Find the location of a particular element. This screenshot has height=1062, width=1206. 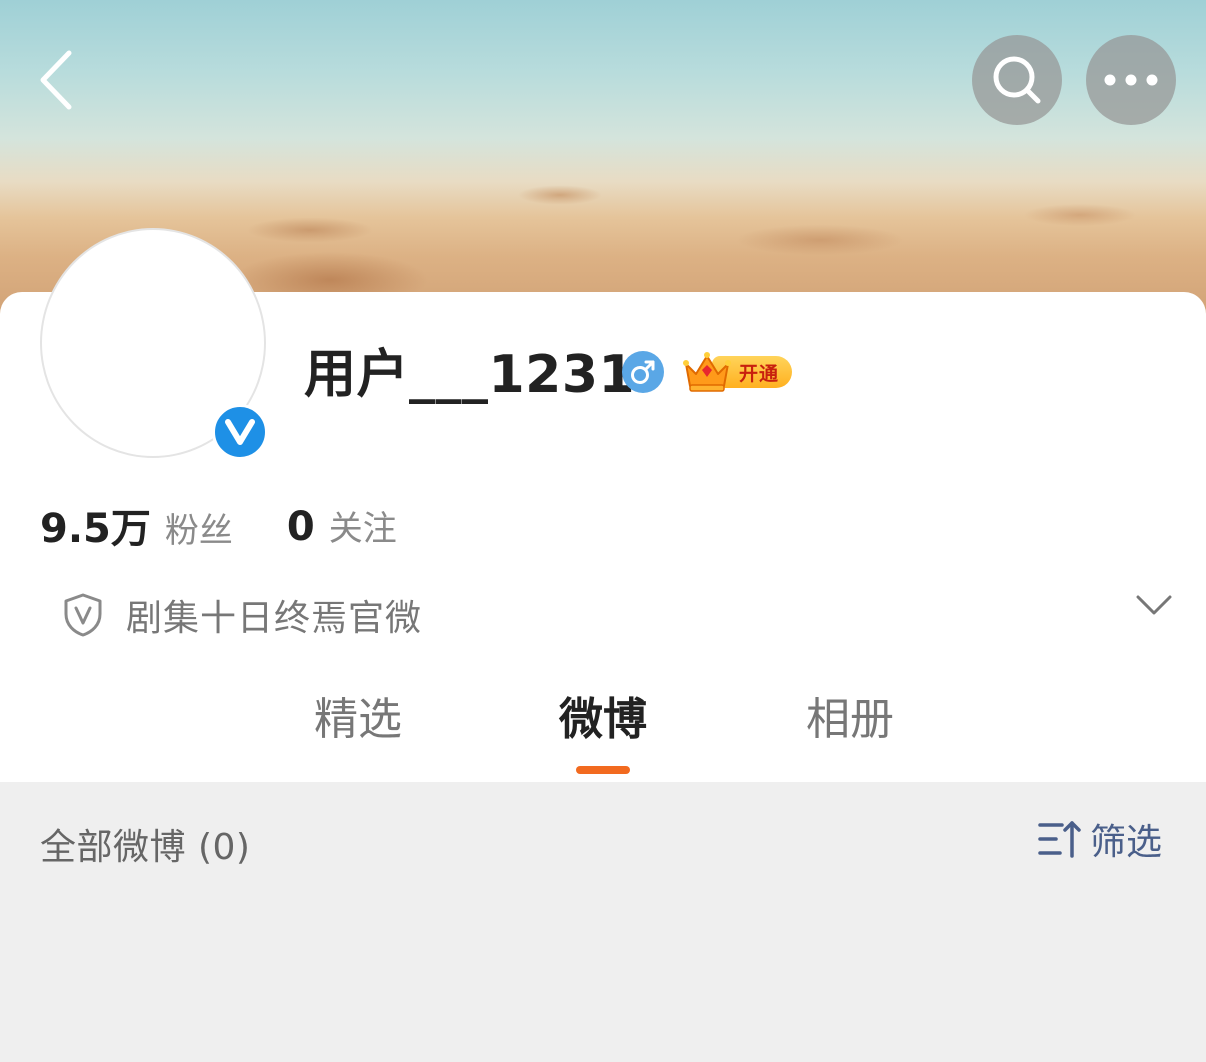

filter-label: 筛选 is located at coordinates (1125, 842).